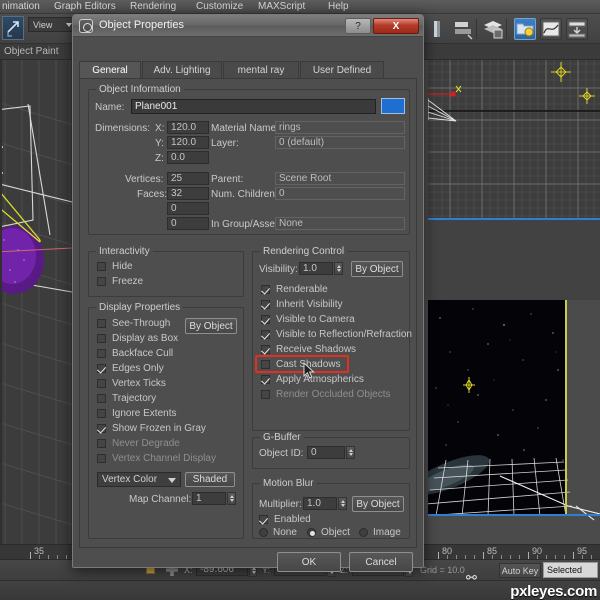 Image resolution: width=600 pixels, height=600 pixels. I want to click on toolbar-separator, so click(476, 29).